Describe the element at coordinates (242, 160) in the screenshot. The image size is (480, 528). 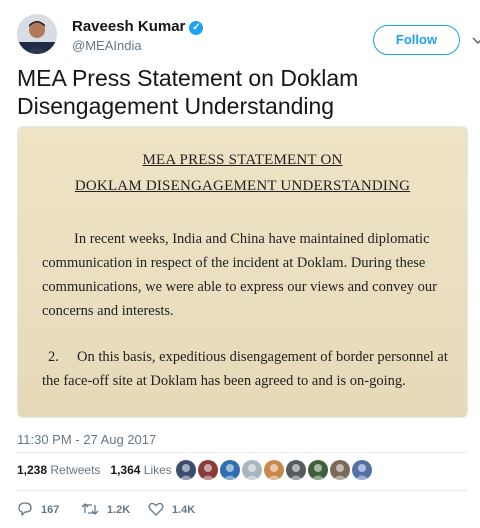
I see `document-title-line1: MEA PRESS STATEMENT ON` at that location.